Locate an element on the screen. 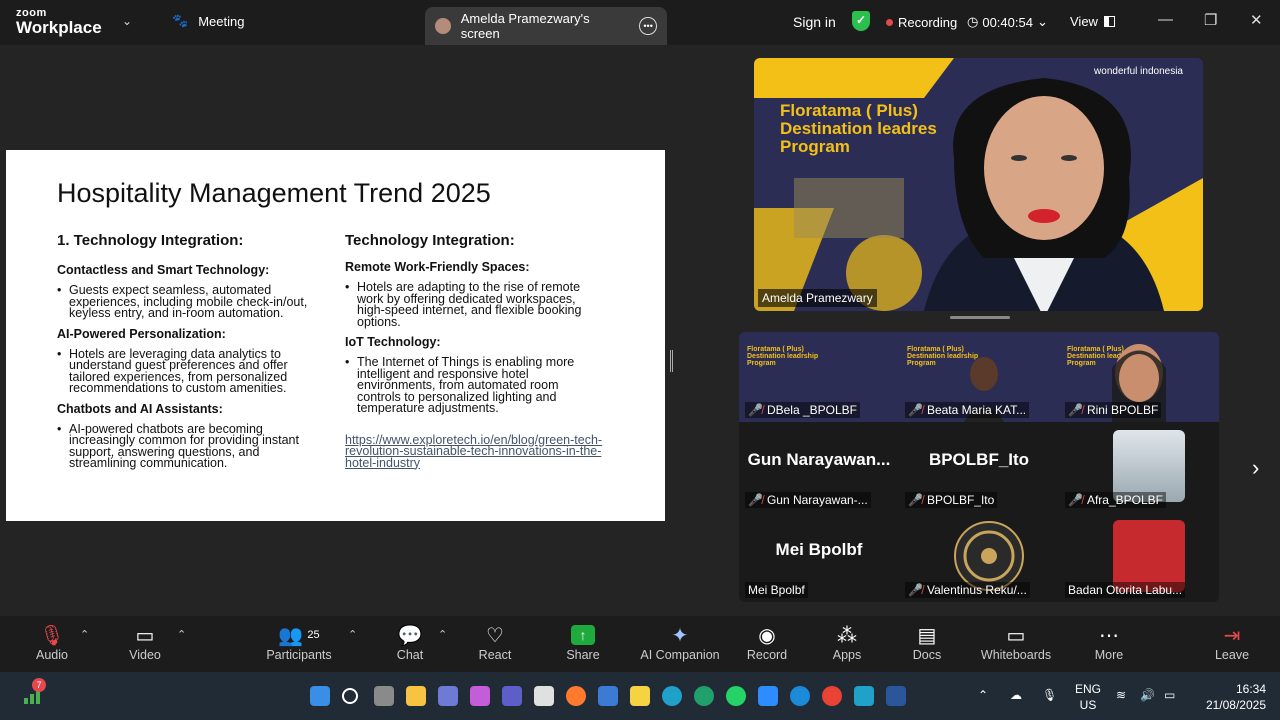 Image resolution: width=1280 pixels, height=720 pixels. windows-start-icon is located at coordinates (320, 696).